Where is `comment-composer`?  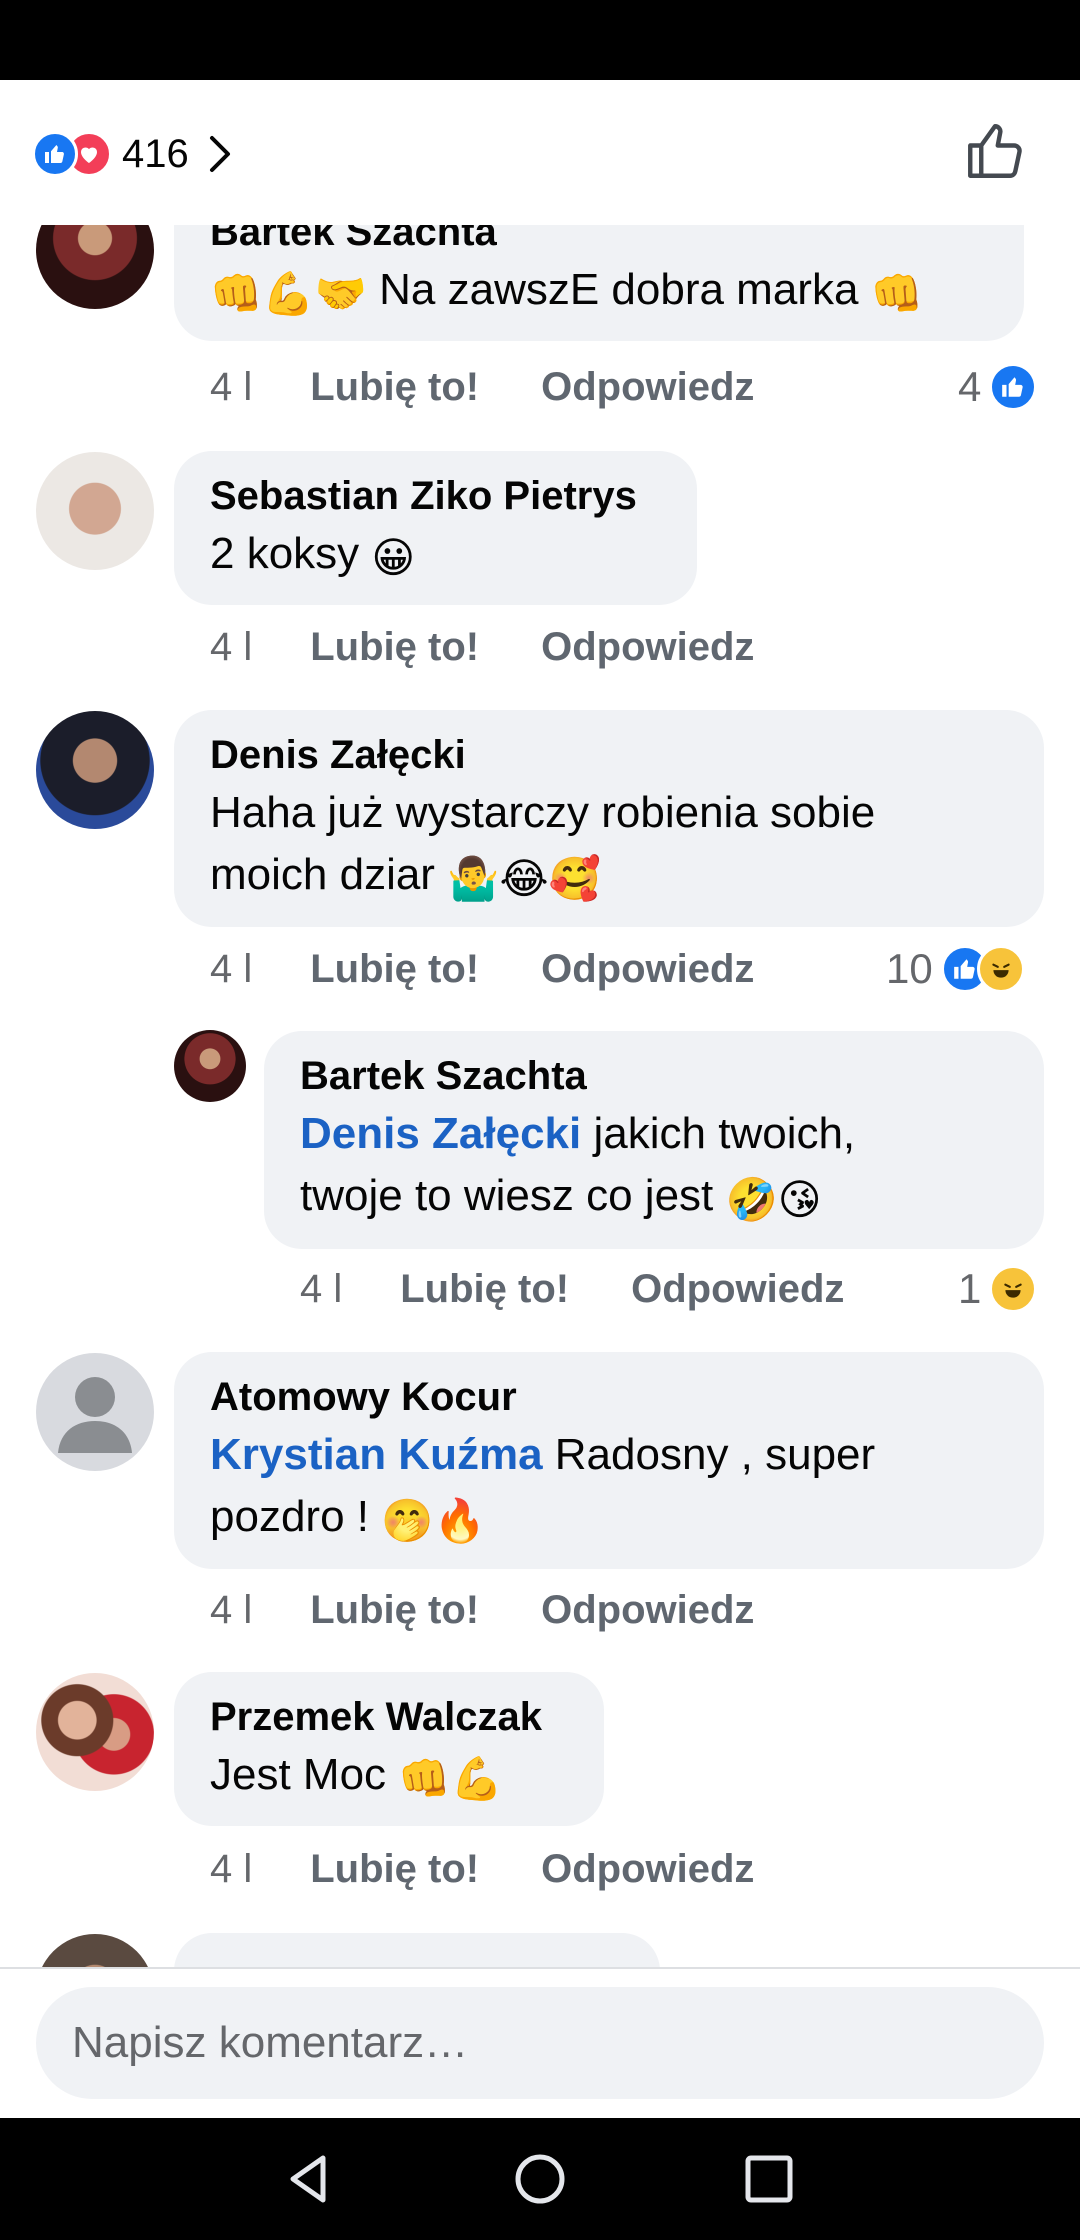
comment-composer is located at coordinates (540, 2043).